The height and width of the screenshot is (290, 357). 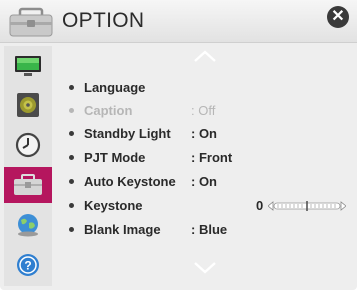 I want to click on menu-item-blank-image: Blank Image : Blue, so click(x=209, y=233).